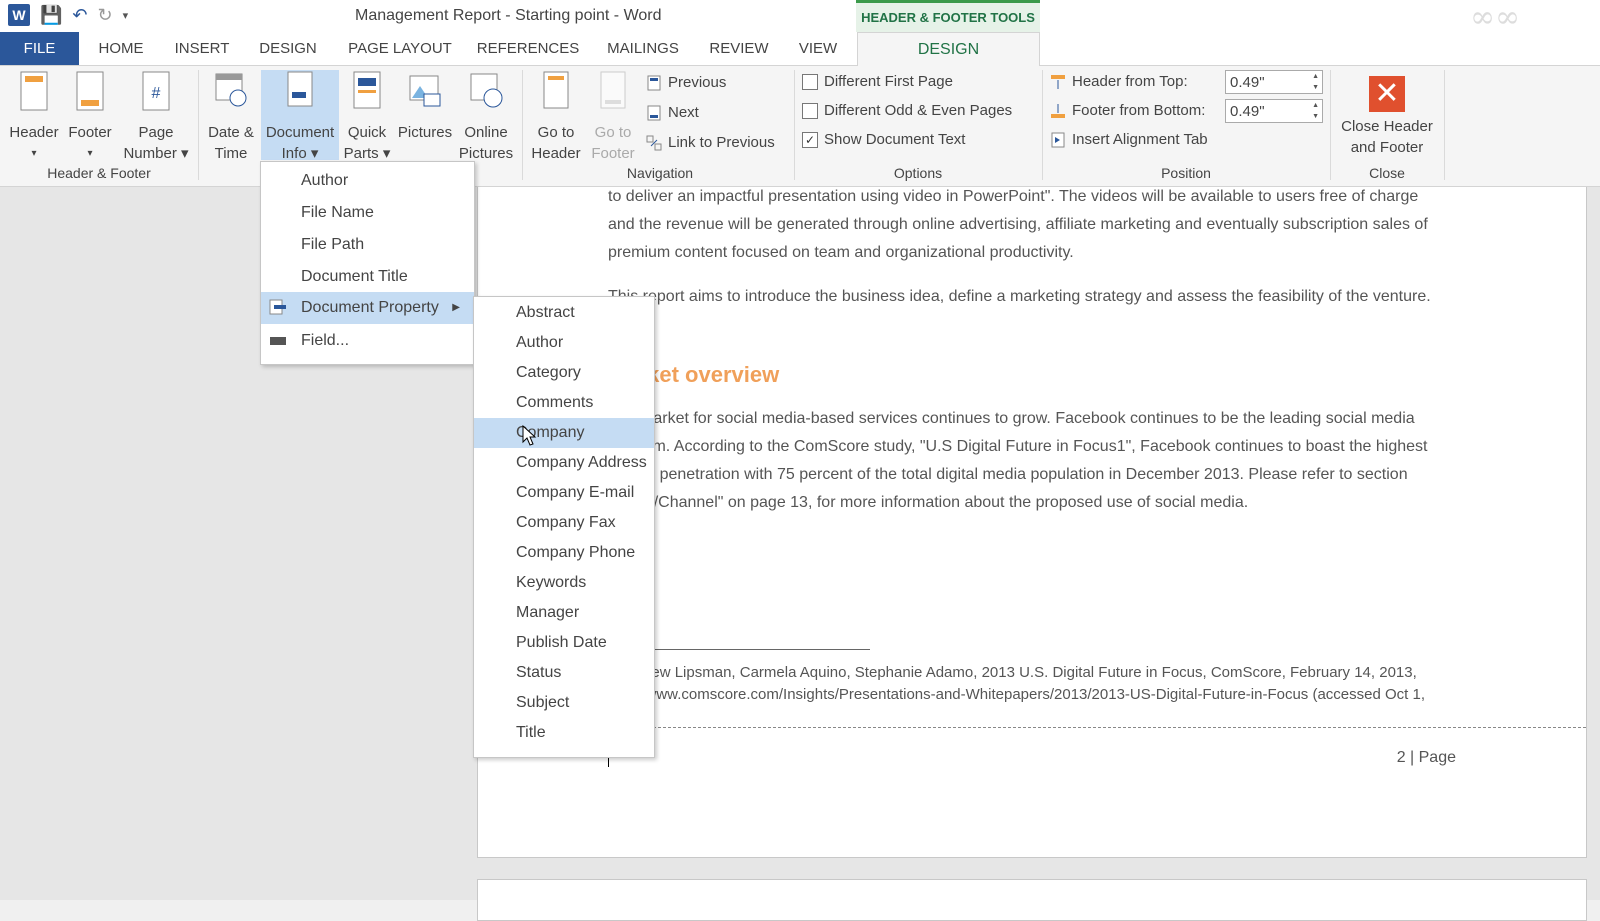 This screenshot has width=1600, height=921. I want to click on go-to-footer-button: Go to Footer, so click(613, 117).